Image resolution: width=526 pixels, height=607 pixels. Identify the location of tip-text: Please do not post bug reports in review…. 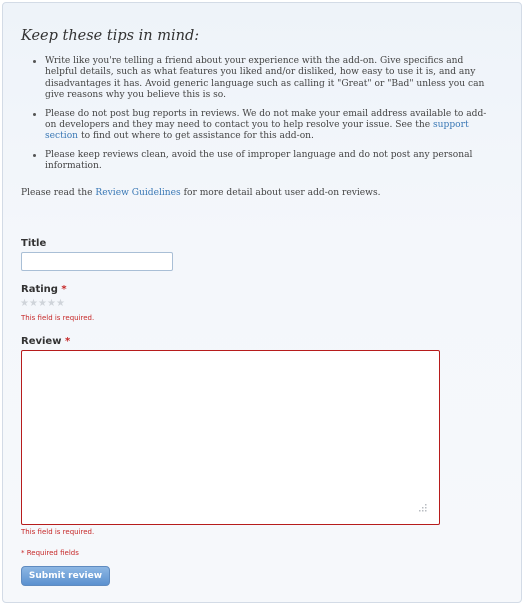
(266, 119).